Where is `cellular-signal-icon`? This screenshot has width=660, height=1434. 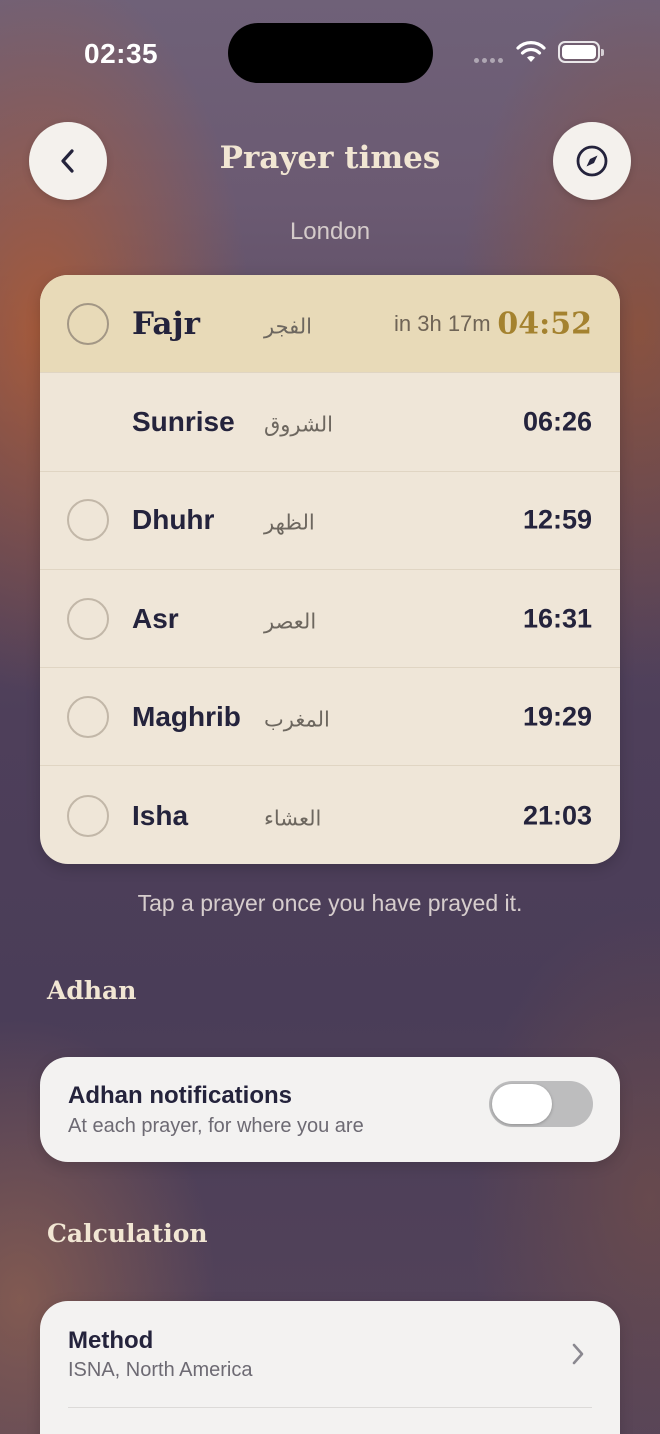 cellular-signal-icon is located at coordinates (488, 60).